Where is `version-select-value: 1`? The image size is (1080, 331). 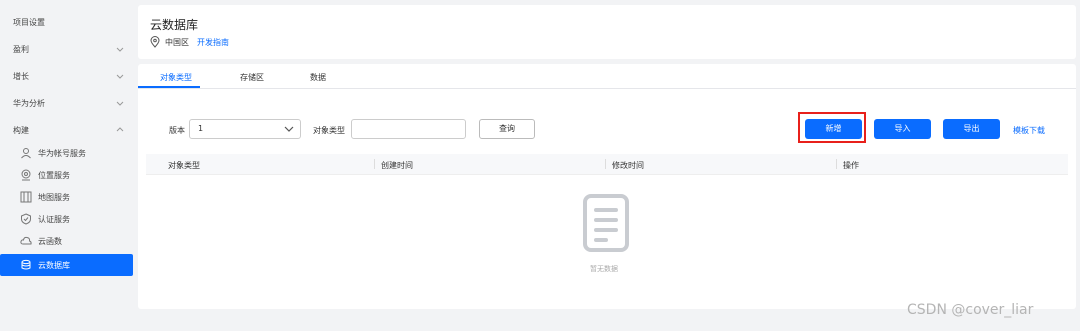 version-select-value: 1 is located at coordinates (201, 128).